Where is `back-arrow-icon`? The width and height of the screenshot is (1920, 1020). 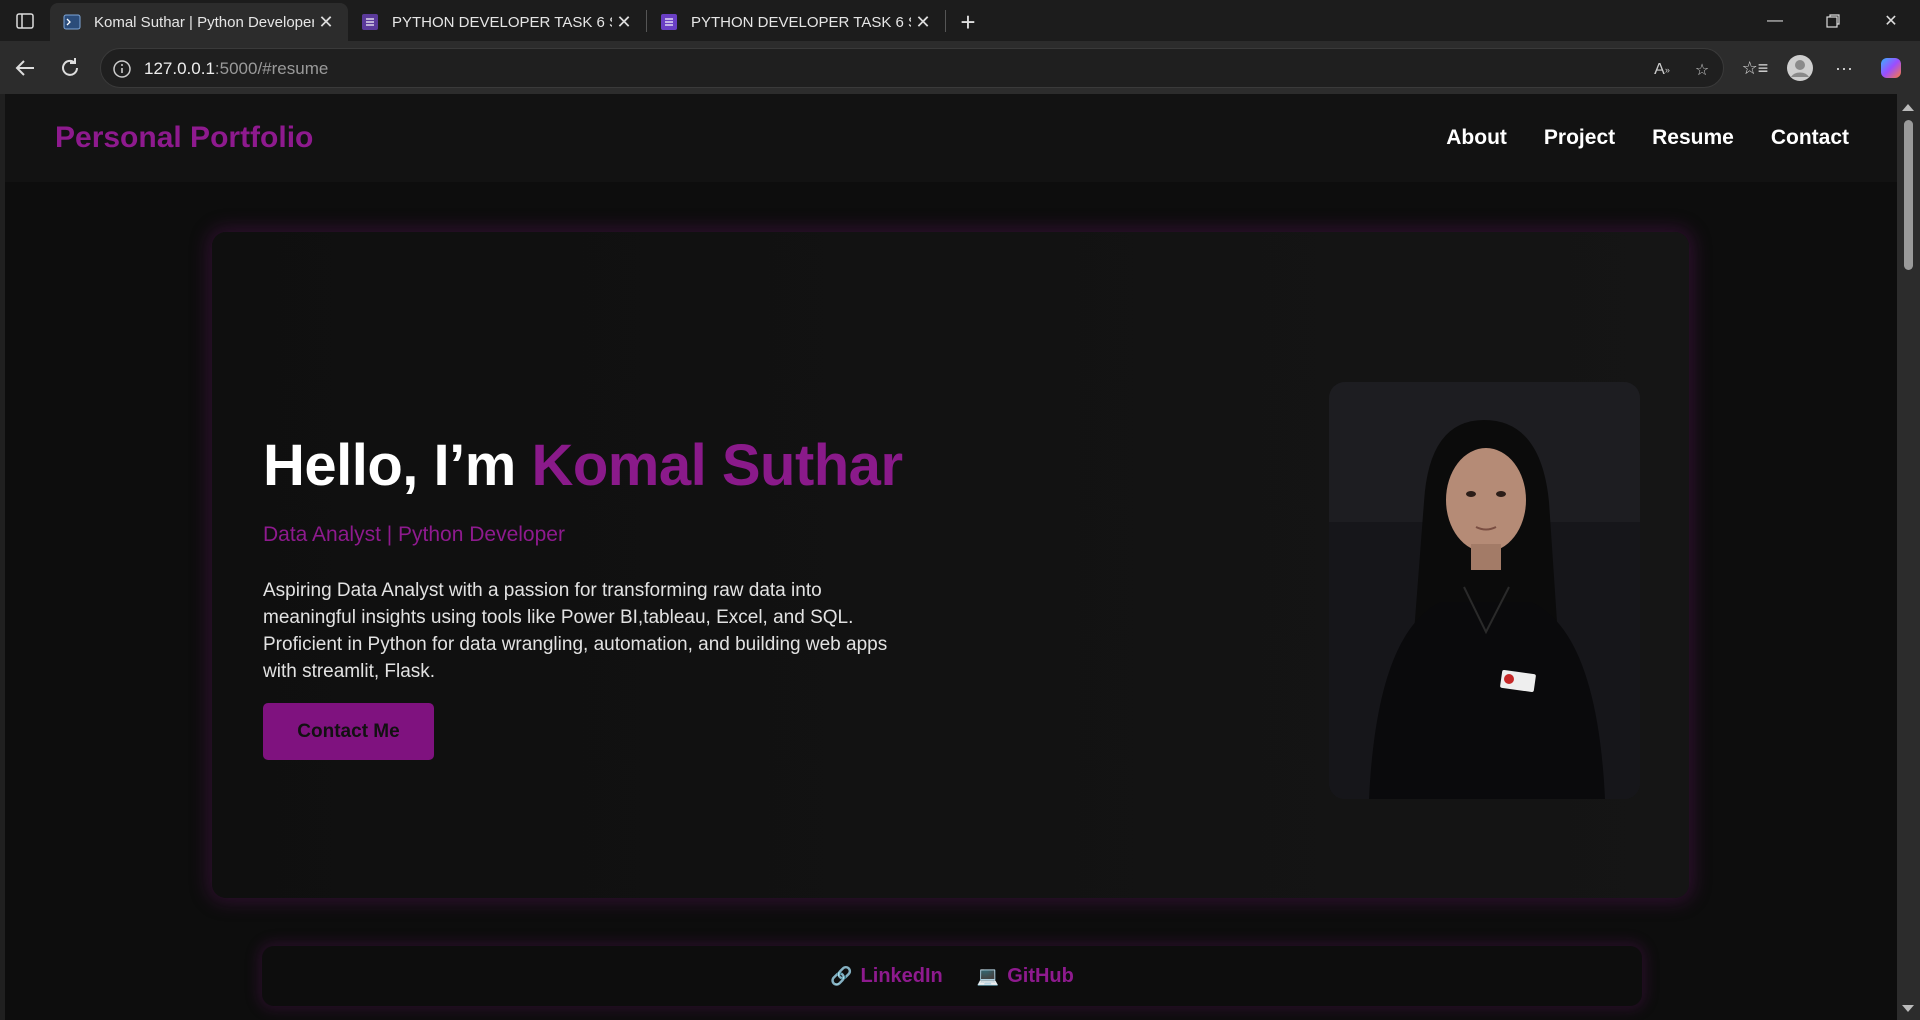
back-arrow-icon is located at coordinates (24, 68).